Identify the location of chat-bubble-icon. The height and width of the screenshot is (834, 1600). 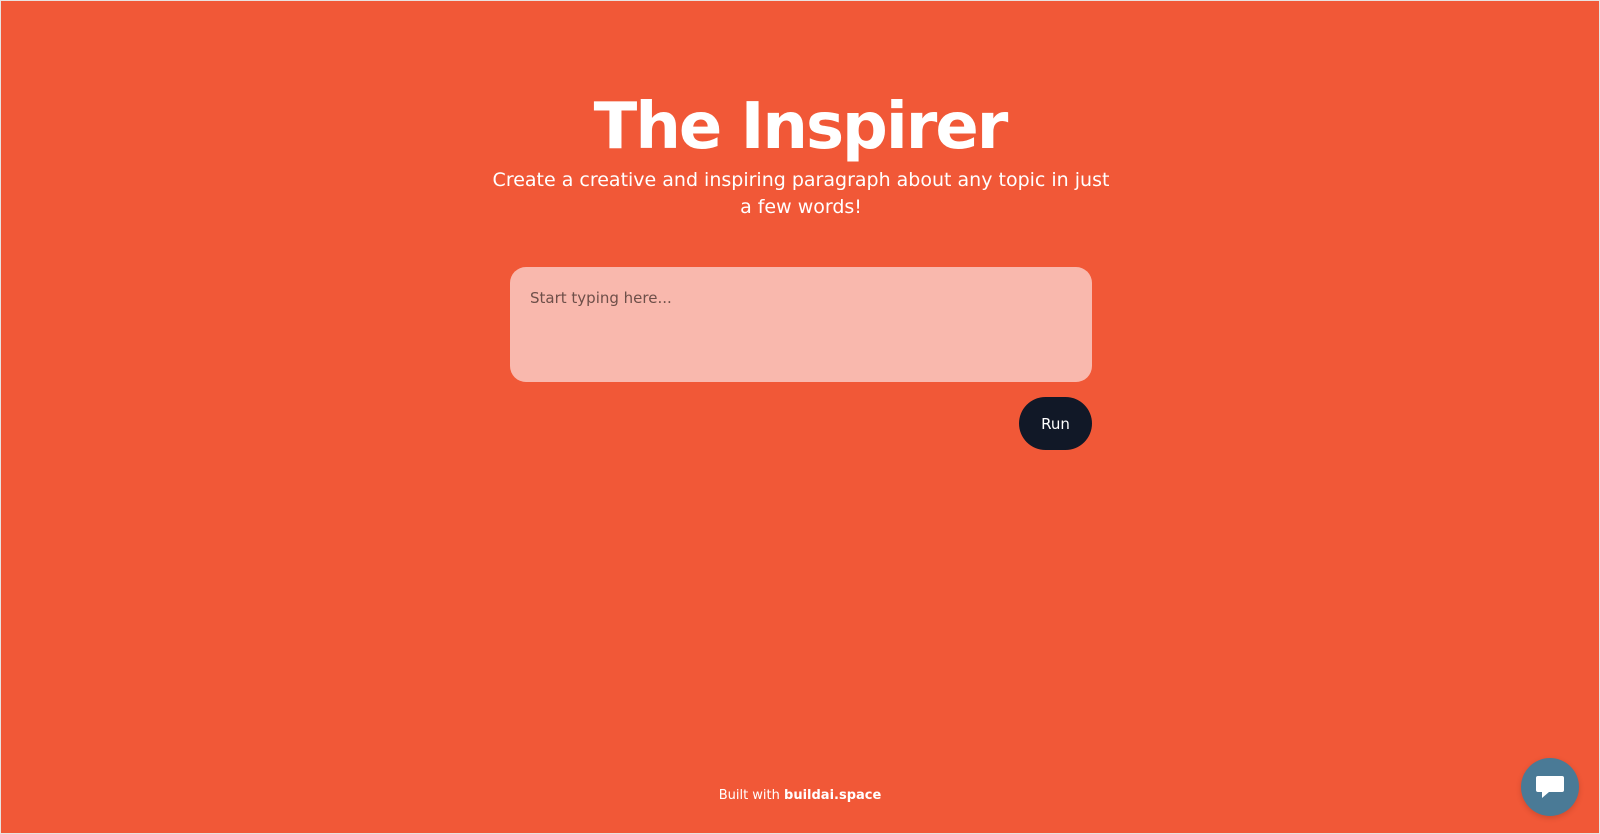
(1550, 787).